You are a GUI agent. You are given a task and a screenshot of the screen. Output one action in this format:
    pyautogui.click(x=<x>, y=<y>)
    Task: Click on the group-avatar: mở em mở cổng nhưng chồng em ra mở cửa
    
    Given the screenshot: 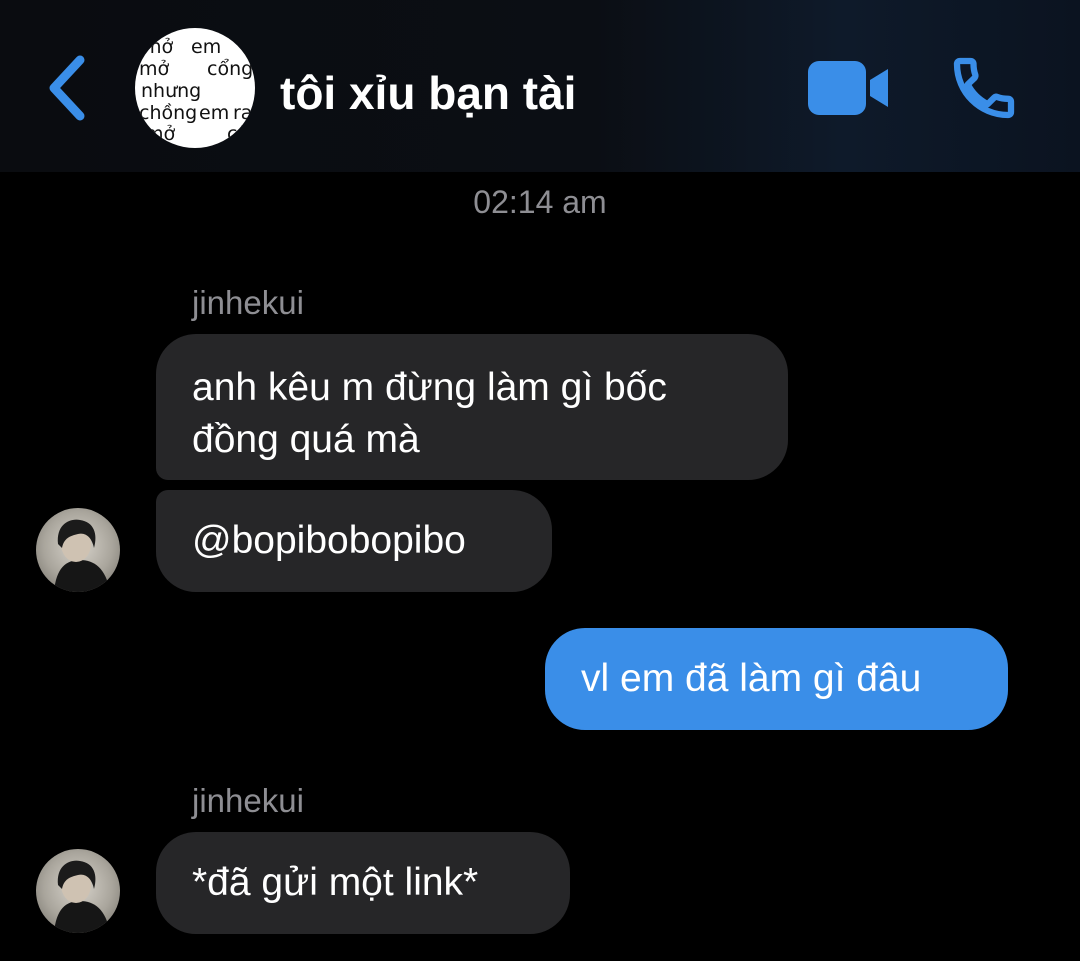 What is the action you would take?
    pyautogui.click(x=195, y=88)
    